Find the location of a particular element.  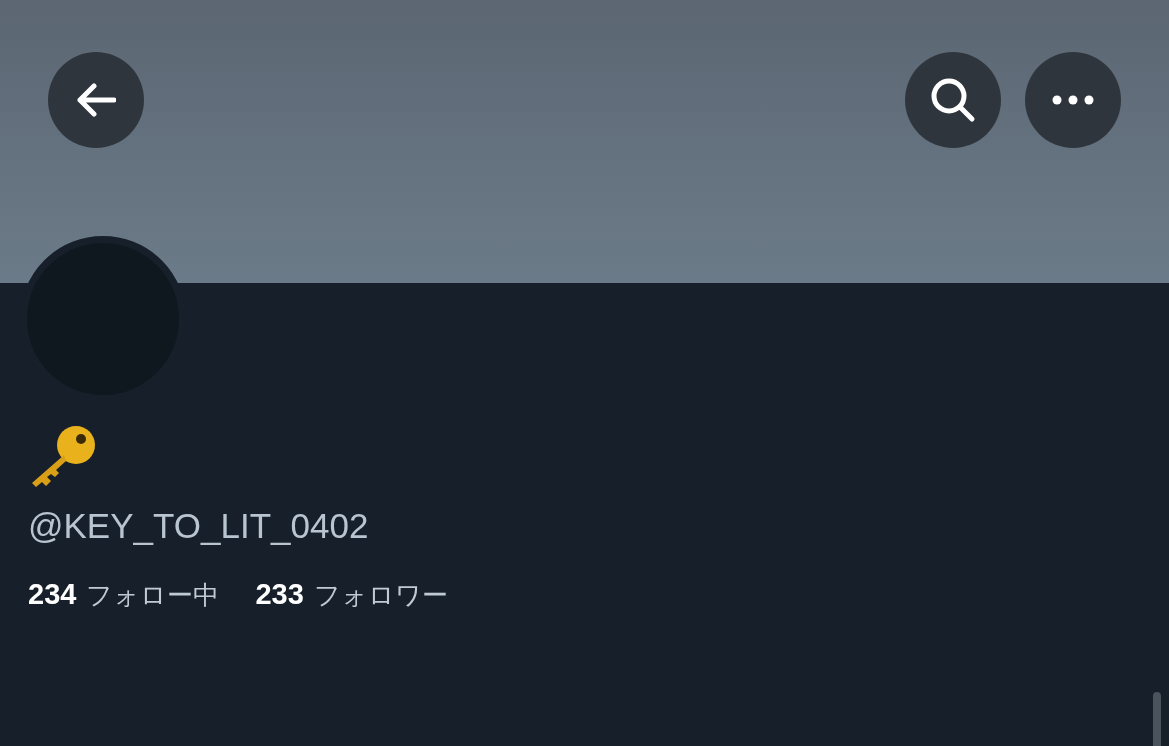

search-icon is located at coordinates (953, 100).